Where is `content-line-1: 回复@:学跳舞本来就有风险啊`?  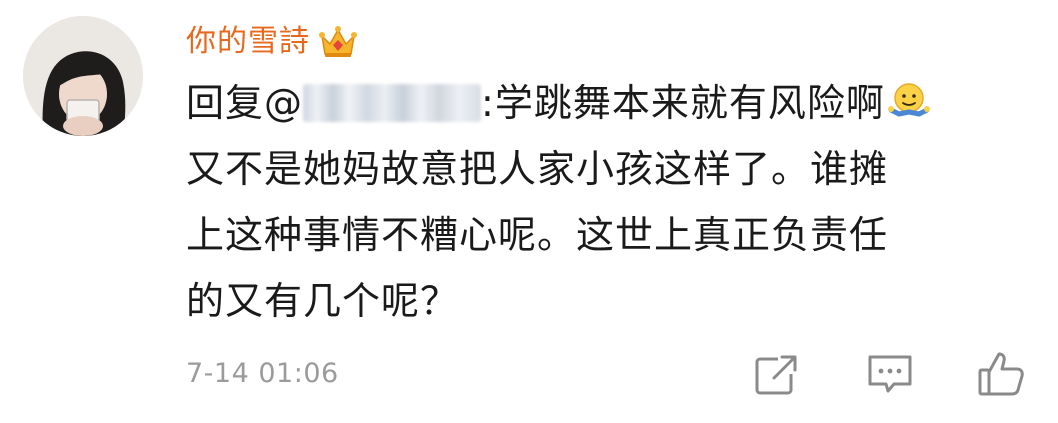
content-line-1: 回复@:学跳舞本来就有风险啊 is located at coordinates (606, 103).